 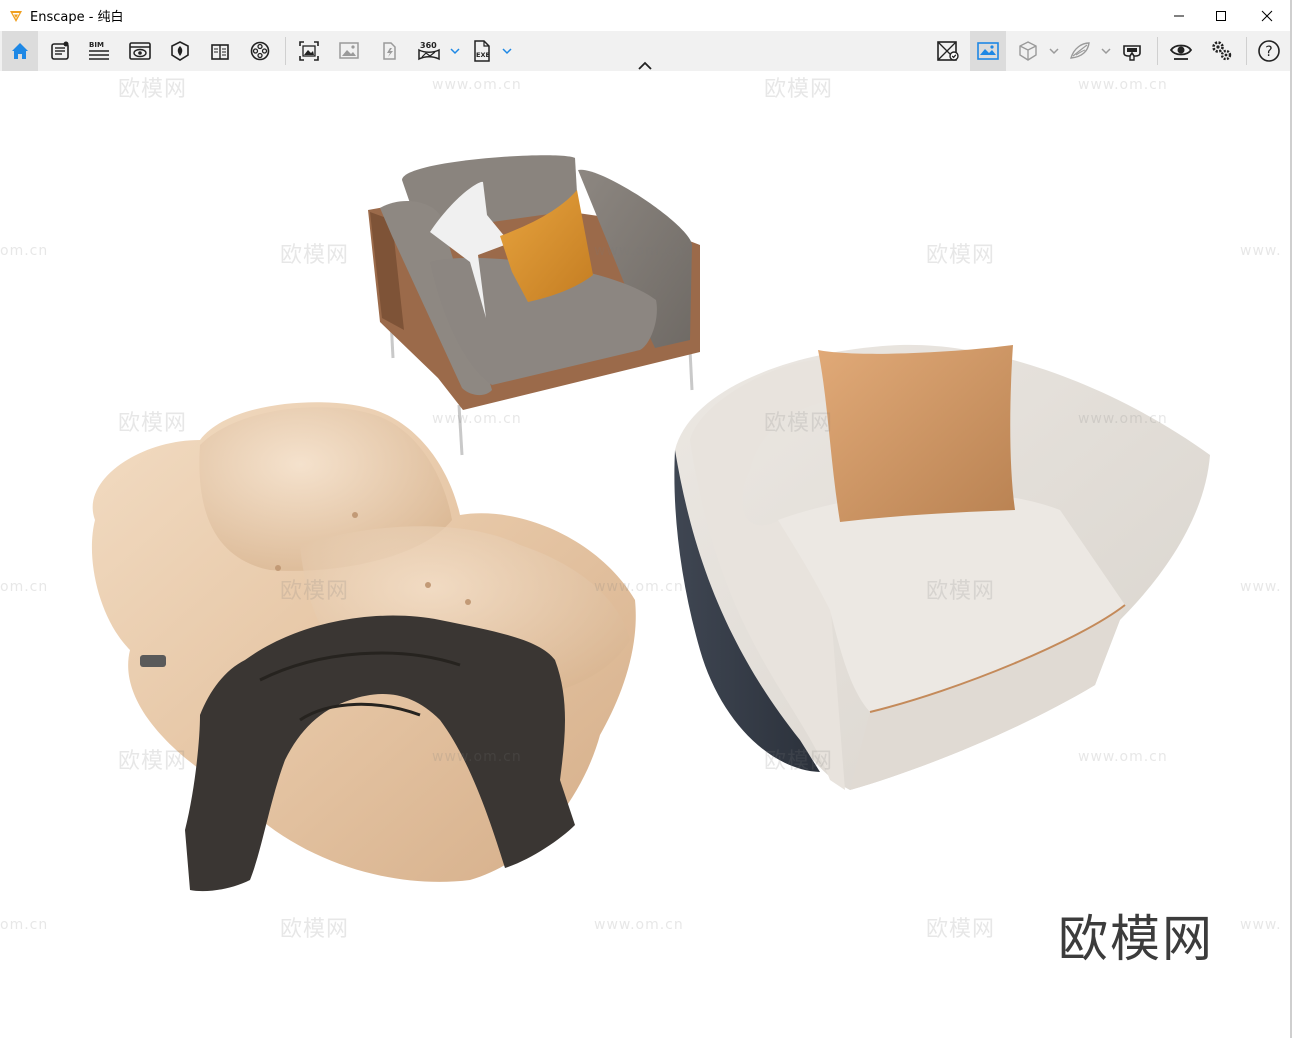 I want to click on live-view-button, so click(x=1181, y=51).